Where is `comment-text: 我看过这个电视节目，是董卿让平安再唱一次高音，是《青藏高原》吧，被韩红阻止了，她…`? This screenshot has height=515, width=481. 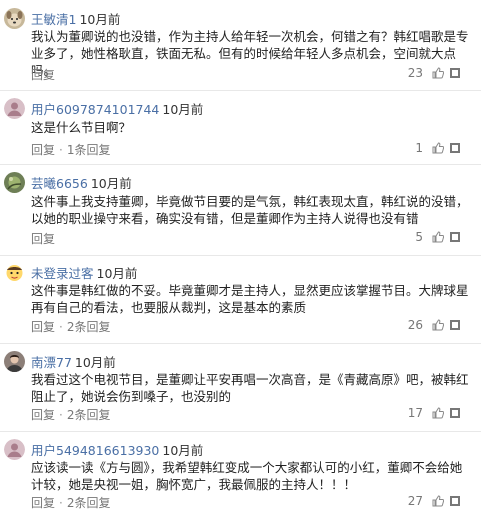
comment-text: 我看过这个电视节目，是董卿让平安再唱一次高音，是《青藏高原》吧，被韩红阻止了，她… is located at coordinates (250, 388).